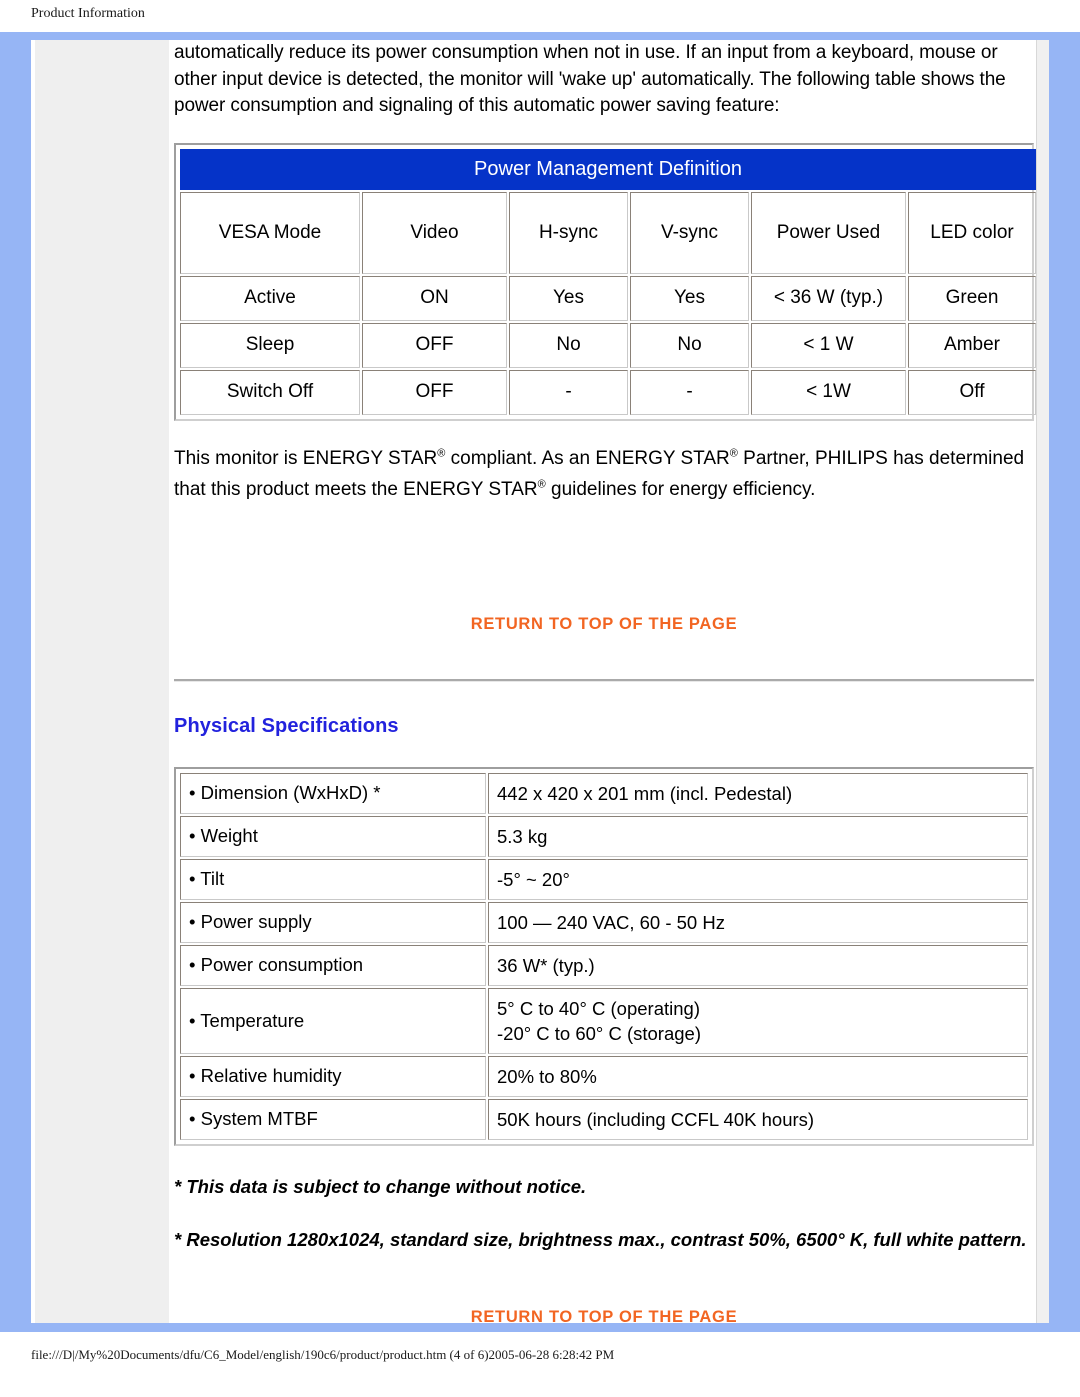 The height and width of the screenshot is (1397, 1080). I want to click on power-management-title: Power Management Definition, so click(608, 169).